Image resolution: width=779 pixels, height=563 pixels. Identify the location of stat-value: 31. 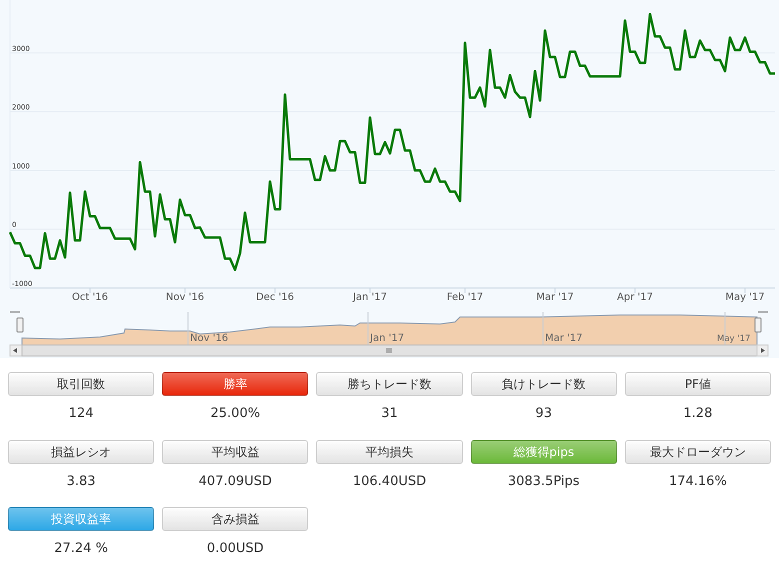
(389, 414).